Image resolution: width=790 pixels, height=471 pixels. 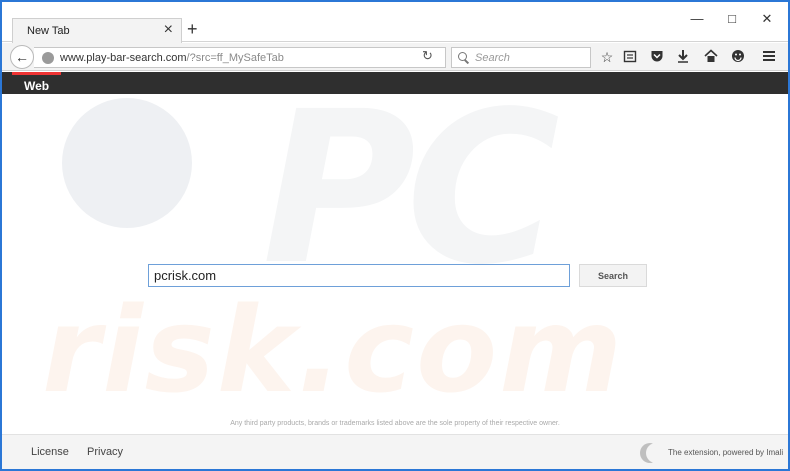 I want to click on back-button: ←, so click(x=22, y=57).